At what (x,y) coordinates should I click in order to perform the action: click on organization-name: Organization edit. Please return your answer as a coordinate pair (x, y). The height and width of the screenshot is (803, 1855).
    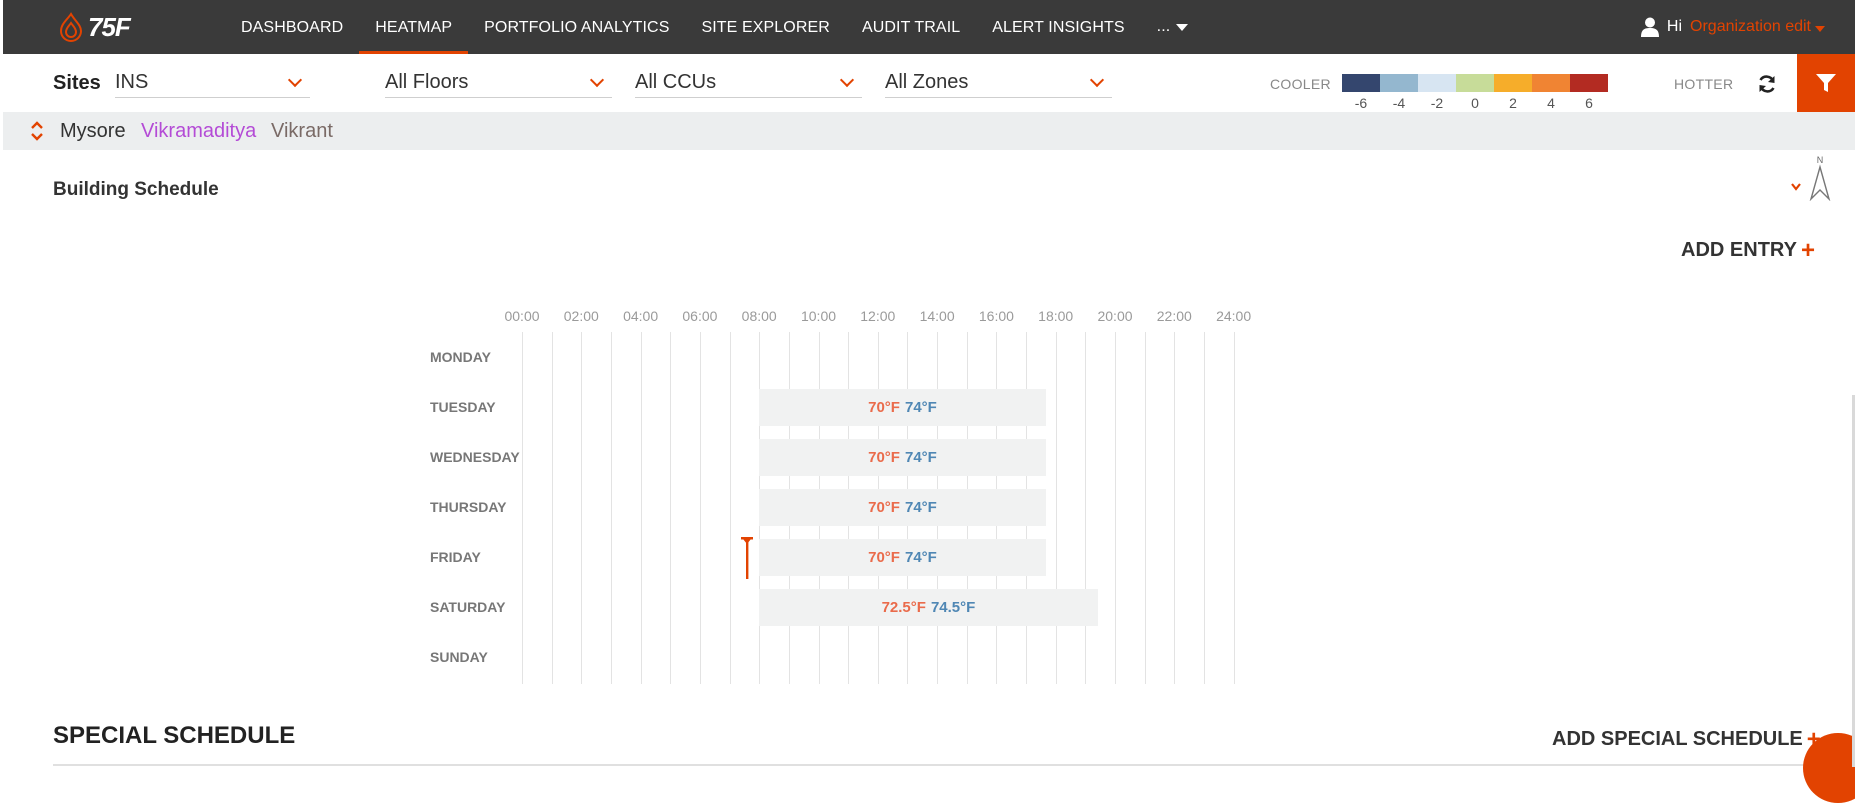
    Looking at the image, I should click on (1750, 26).